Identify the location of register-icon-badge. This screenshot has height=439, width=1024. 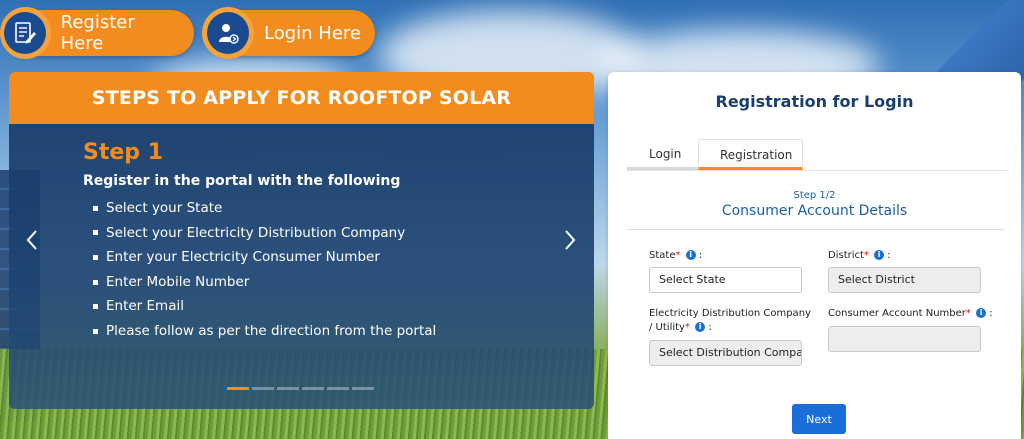
(25, 33).